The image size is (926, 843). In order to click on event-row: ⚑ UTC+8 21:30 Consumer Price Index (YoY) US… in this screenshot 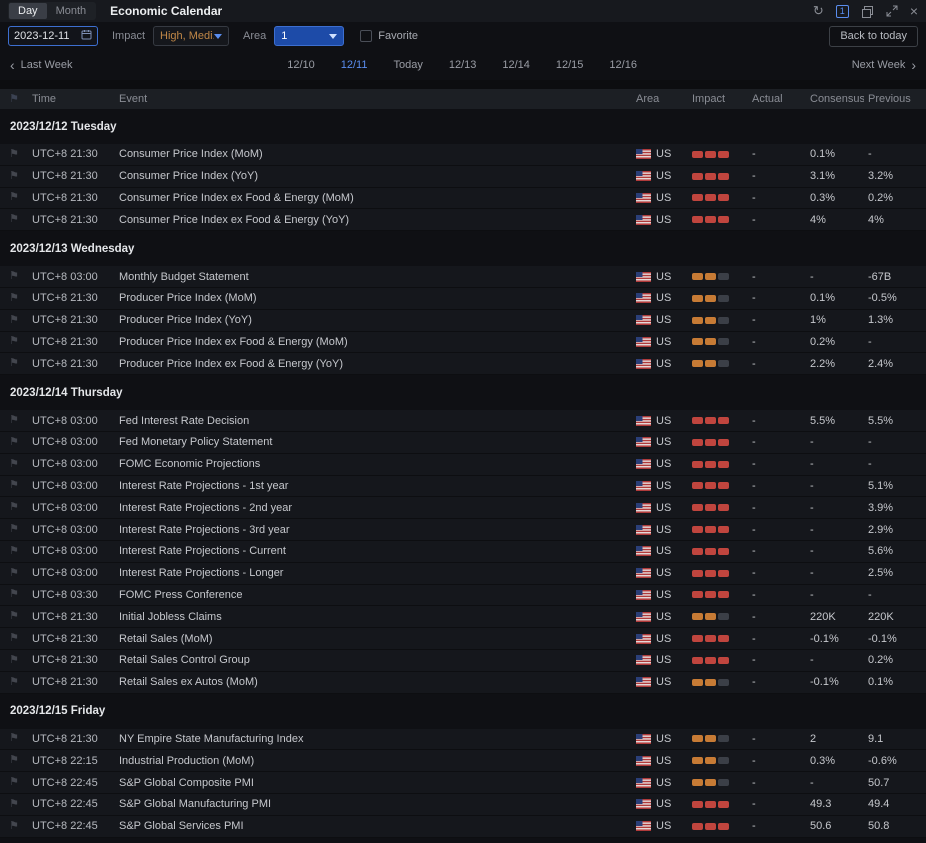, I will do `click(463, 176)`.